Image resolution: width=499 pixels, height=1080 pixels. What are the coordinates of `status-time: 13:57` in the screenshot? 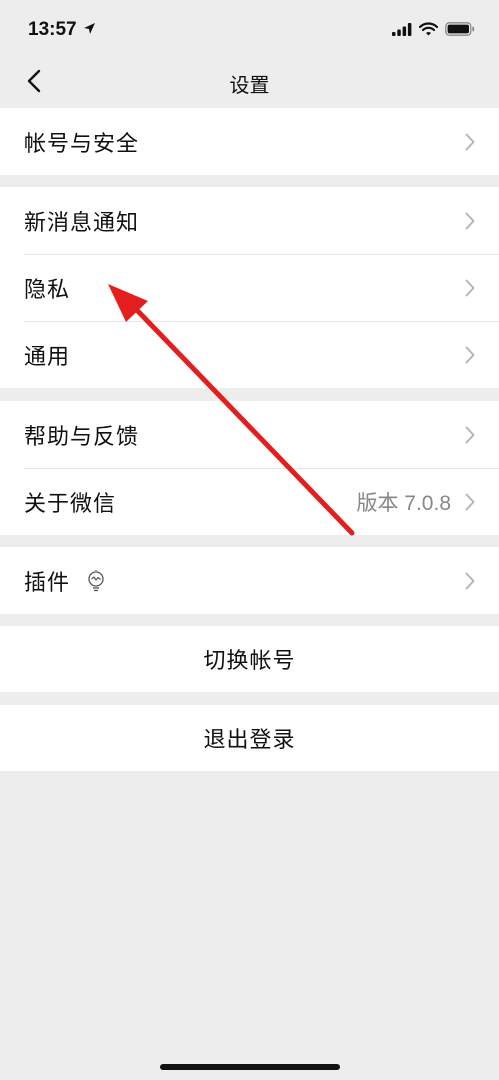 It's located at (62, 30).